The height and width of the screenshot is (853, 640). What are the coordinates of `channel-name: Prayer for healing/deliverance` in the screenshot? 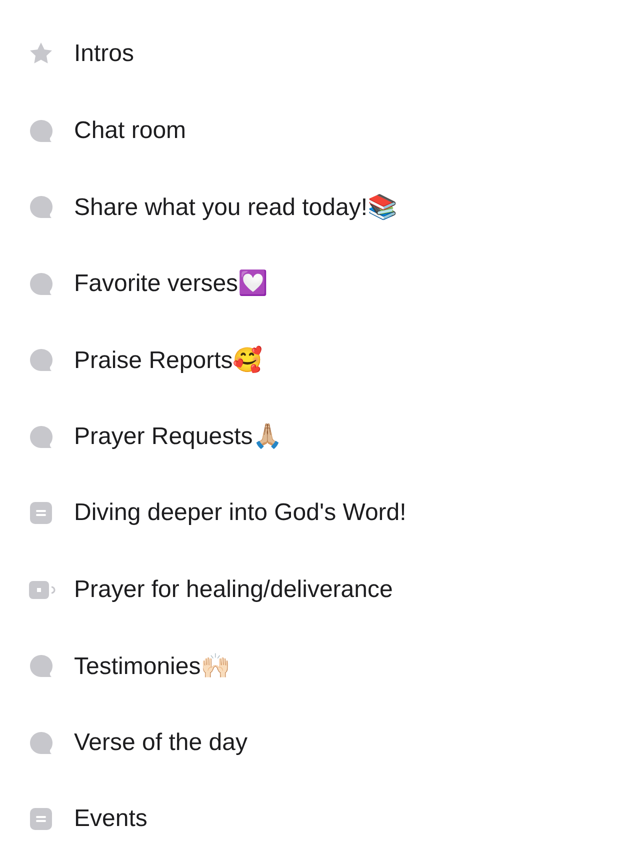 It's located at (233, 590).